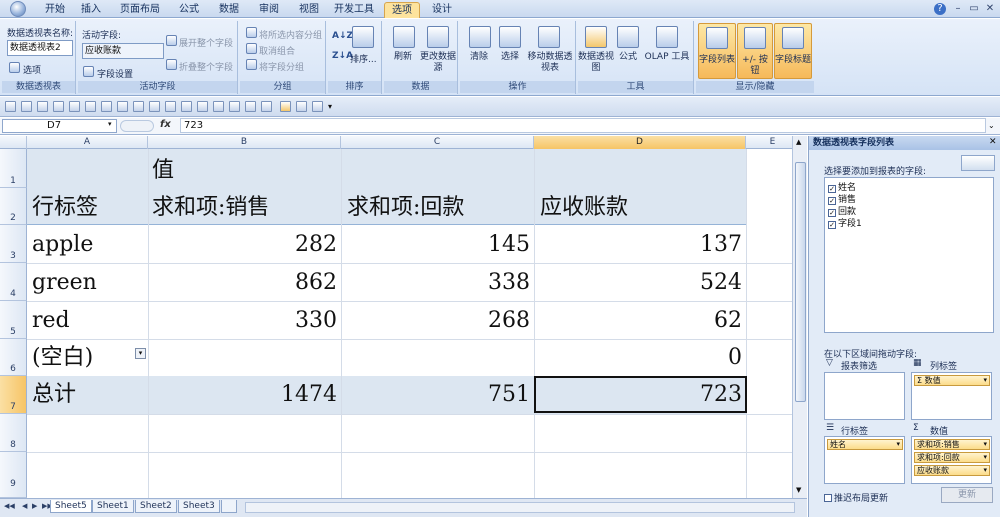 The width and height of the screenshot is (1000, 517). Describe the element at coordinates (993, 142) in the screenshot. I see `pane-close-icon: ✕` at that location.